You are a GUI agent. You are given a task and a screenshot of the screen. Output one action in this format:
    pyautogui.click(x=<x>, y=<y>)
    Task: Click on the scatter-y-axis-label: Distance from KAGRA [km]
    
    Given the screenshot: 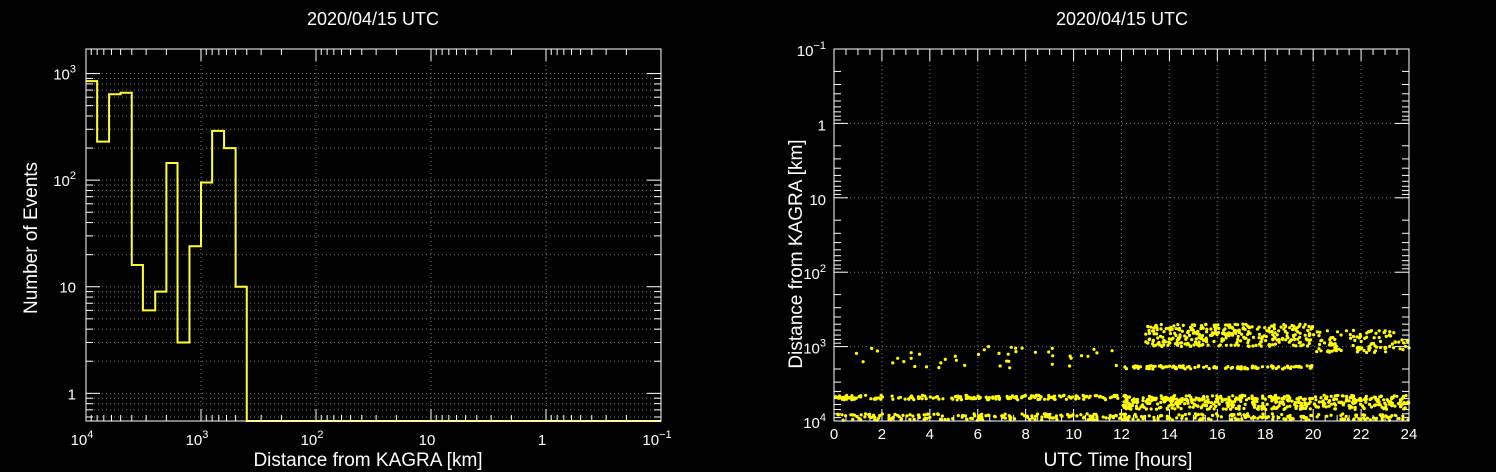 What is the action you would take?
    pyautogui.click(x=796, y=253)
    